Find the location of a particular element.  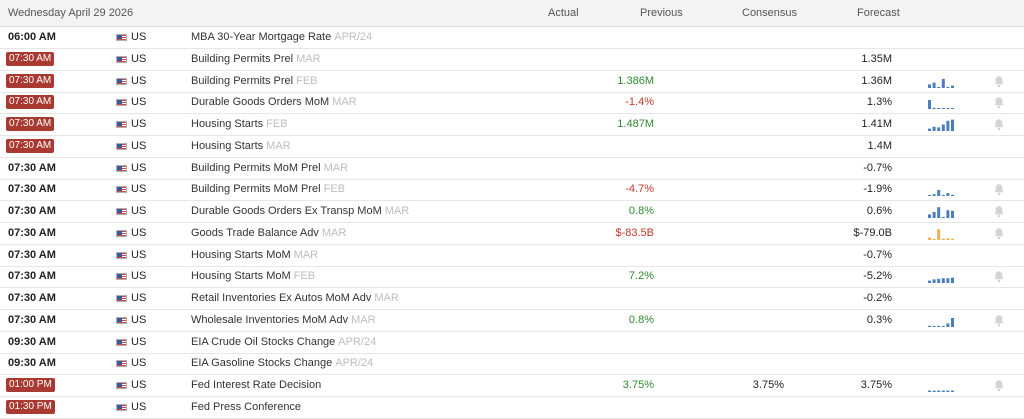

event-name-link: Housing Starts MoM FEB is located at coordinates (253, 276).